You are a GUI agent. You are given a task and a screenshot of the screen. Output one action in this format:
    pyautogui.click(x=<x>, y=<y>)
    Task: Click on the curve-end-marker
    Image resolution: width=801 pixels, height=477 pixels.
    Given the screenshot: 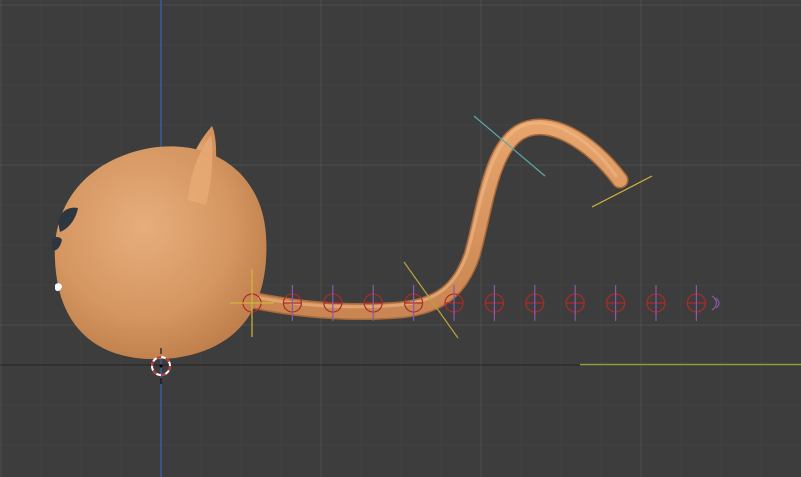 What is the action you would take?
    pyautogui.click(x=715, y=303)
    